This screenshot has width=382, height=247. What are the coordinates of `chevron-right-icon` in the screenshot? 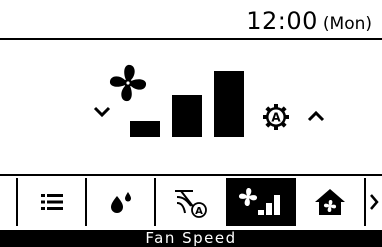 It's located at (374, 202).